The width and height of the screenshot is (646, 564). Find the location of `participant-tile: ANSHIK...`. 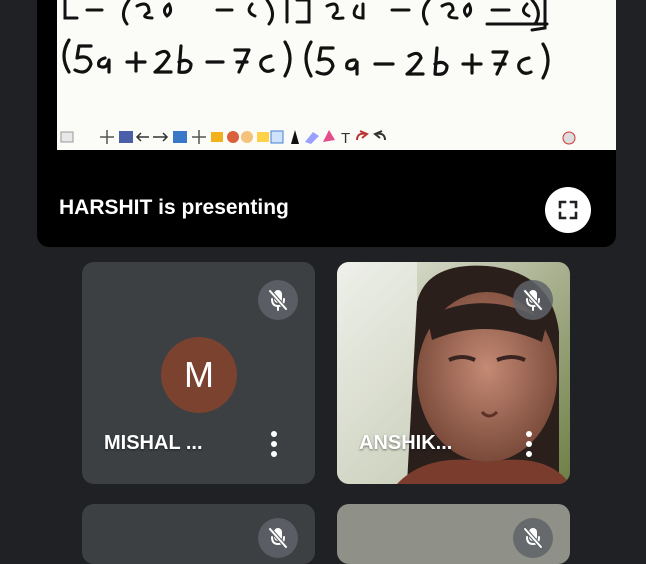

participant-tile: ANSHIK... is located at coordinates (453, 373).